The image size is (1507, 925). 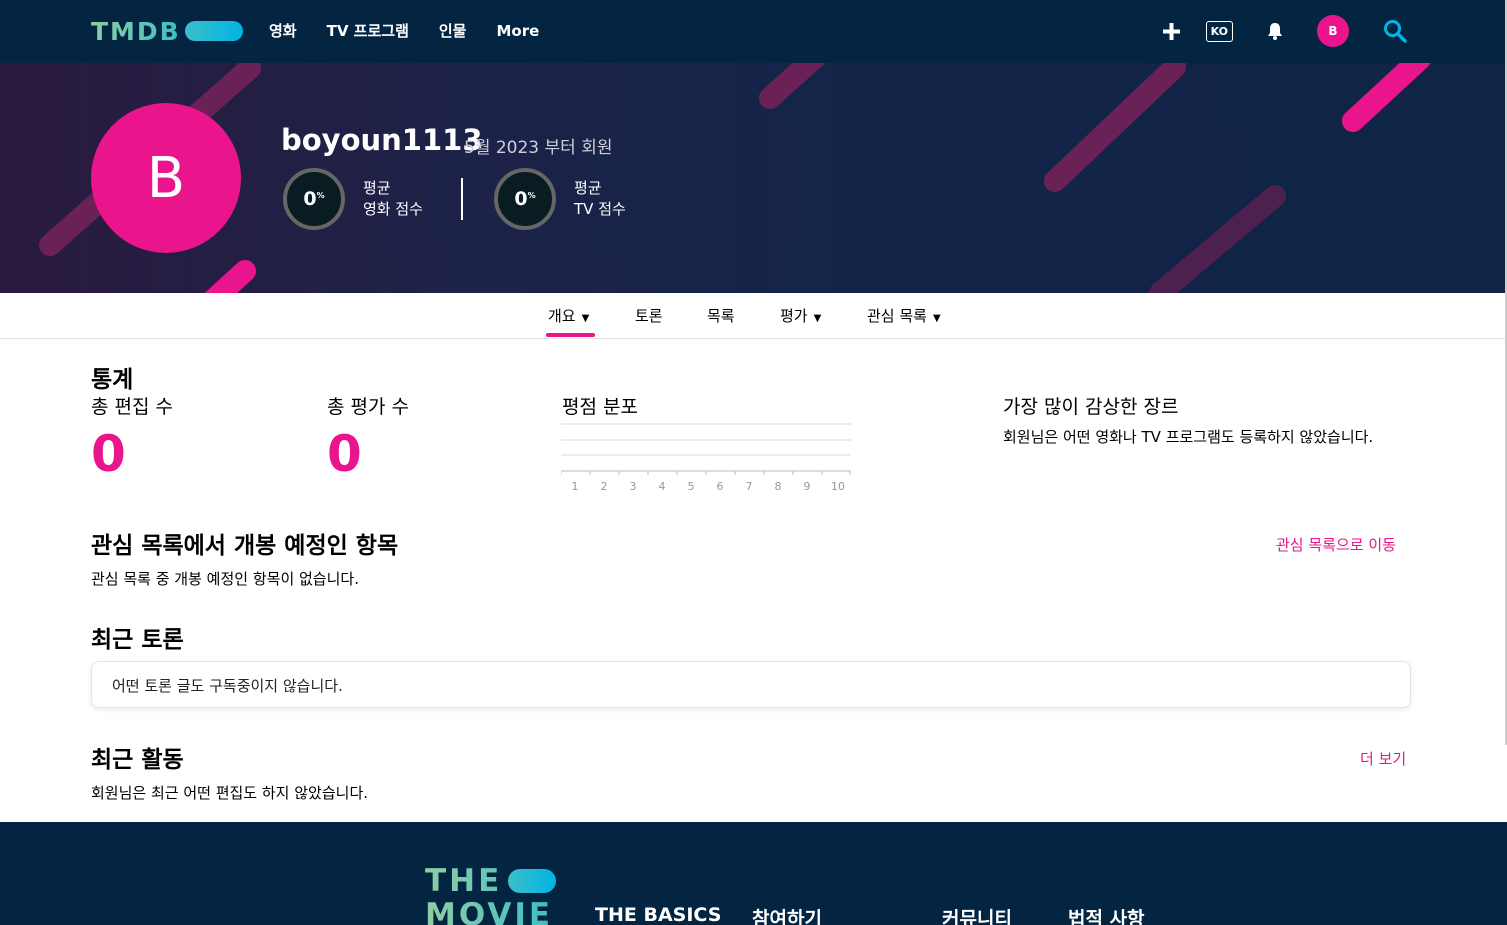 What do you see at coordinates (1219, 31) in the screenshot?
I see `language-button: KO` at bounding box center [1219, 31].